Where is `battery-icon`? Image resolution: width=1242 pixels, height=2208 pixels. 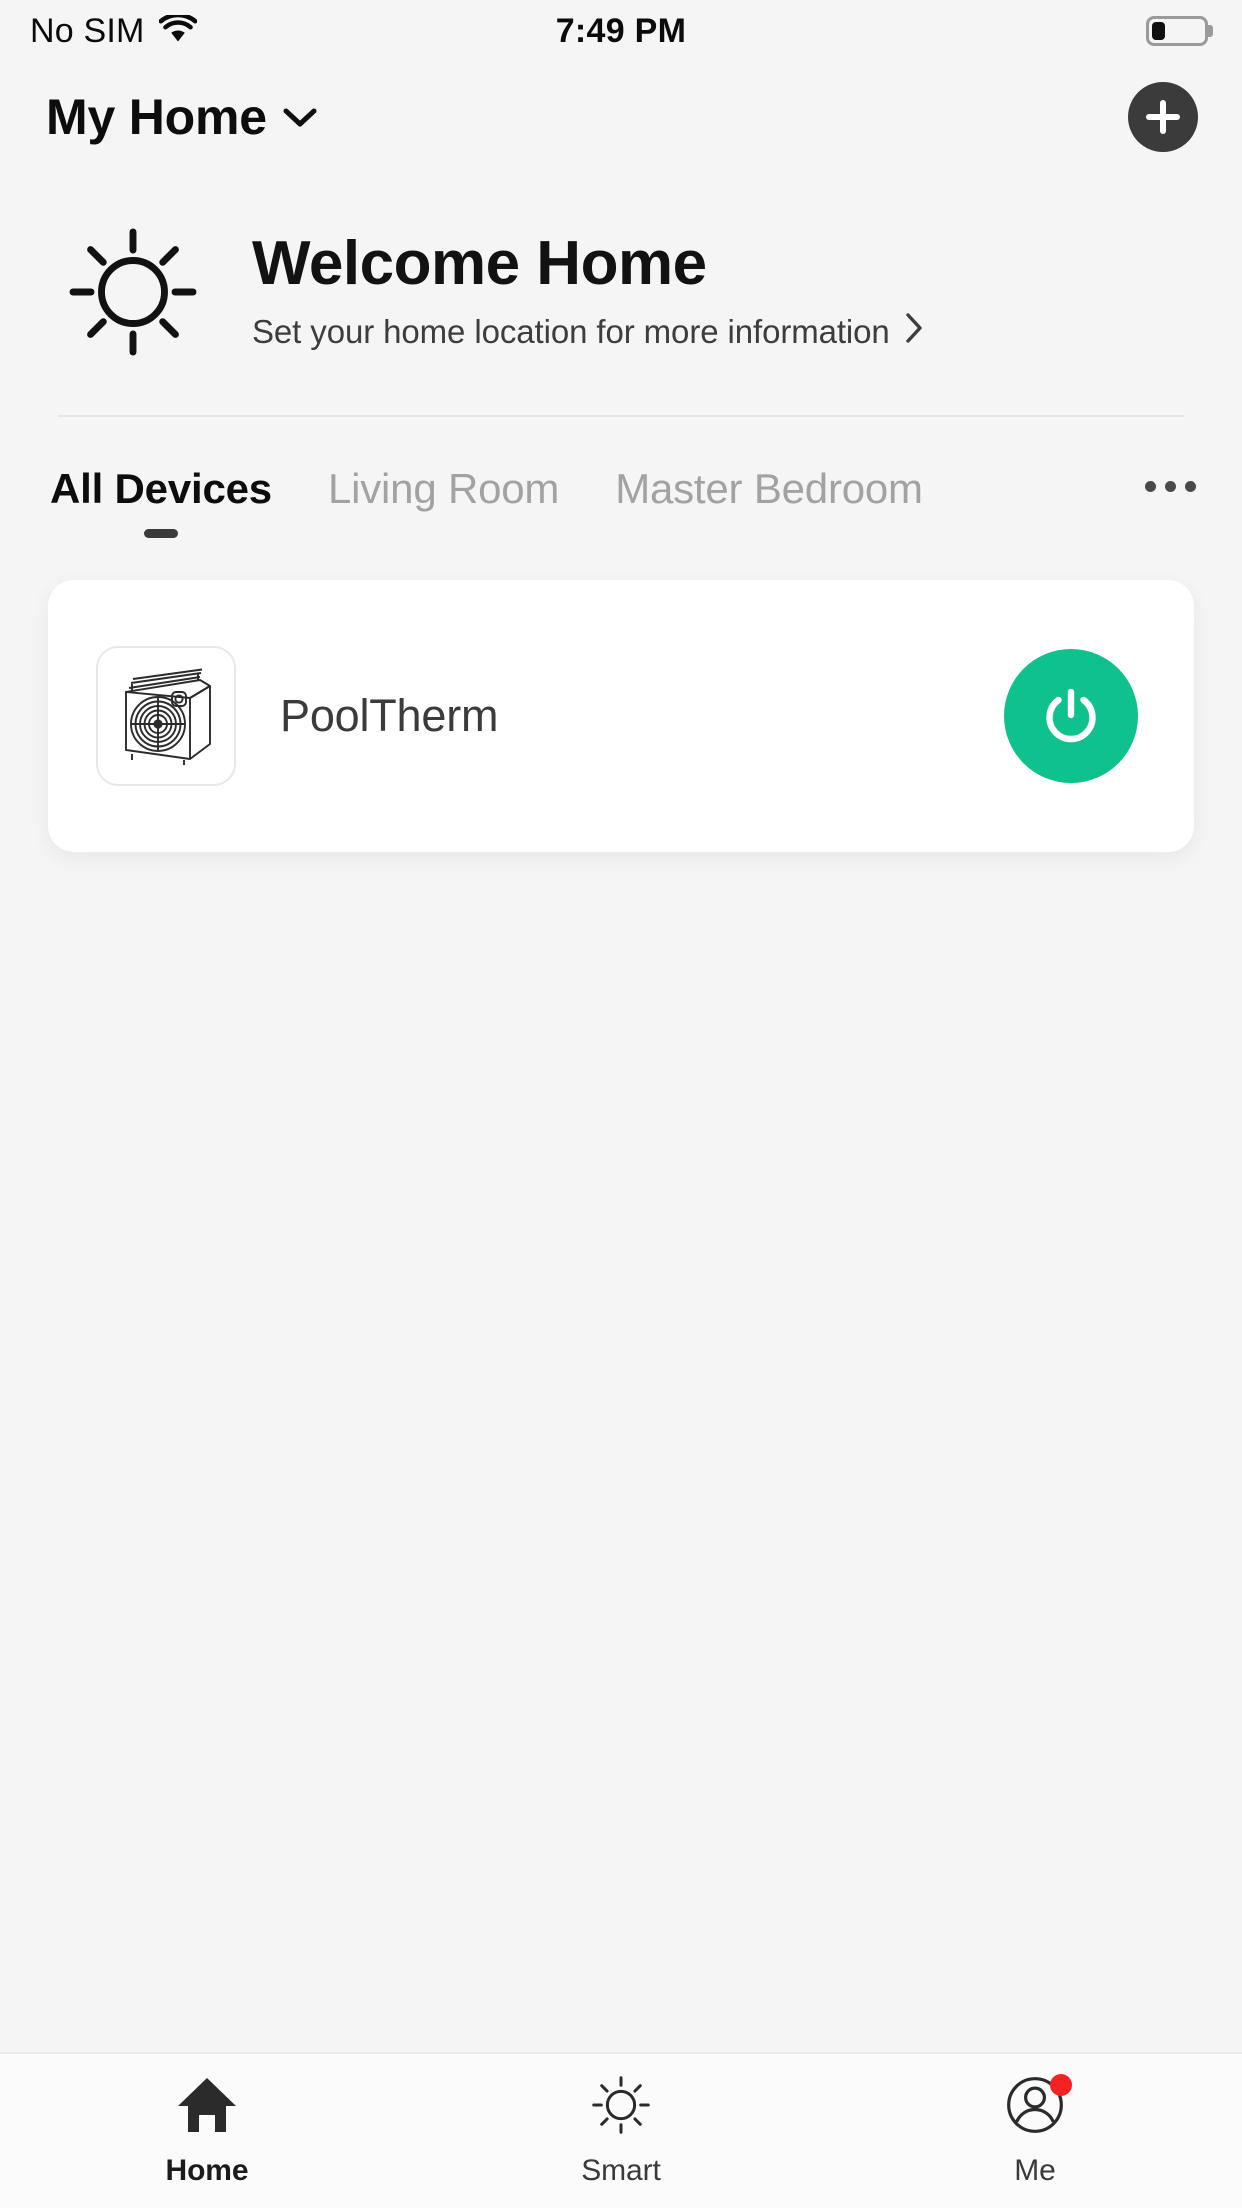 battery-icon is located at coordinates (1177, 31).